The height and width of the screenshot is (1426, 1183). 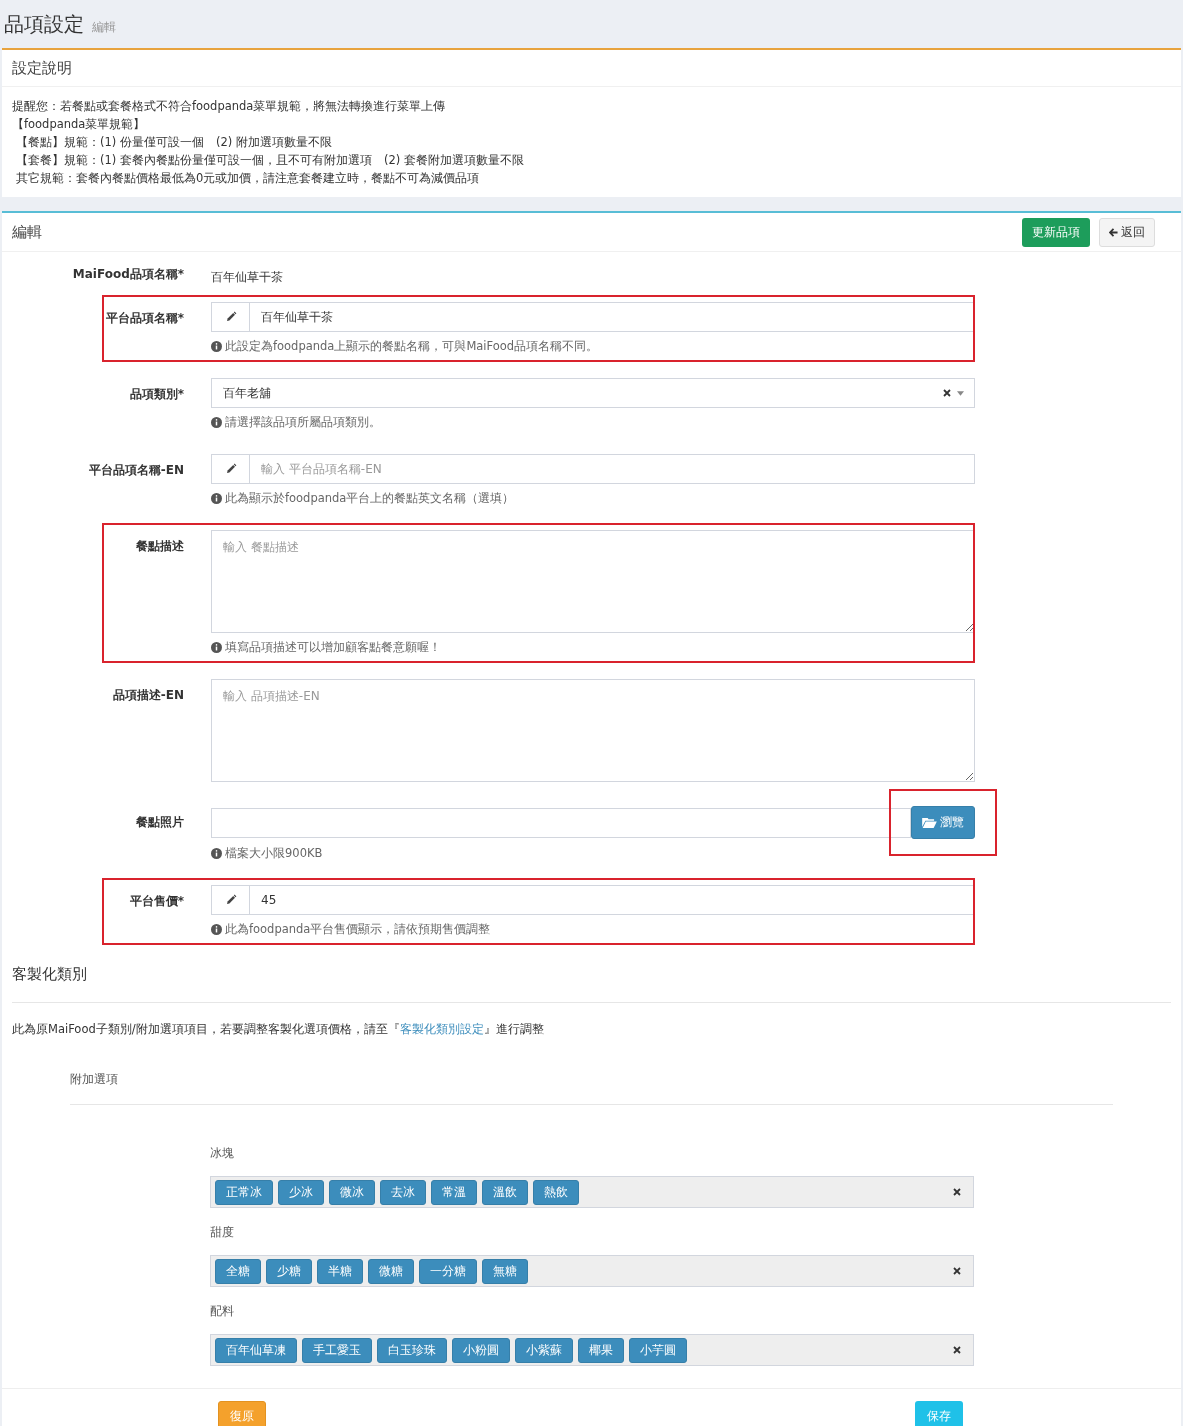 What do you see at coordinates (658, 1350) in the screenshot?
I see `option-tag: 小芋圓` at bounding box center [658, 1350].